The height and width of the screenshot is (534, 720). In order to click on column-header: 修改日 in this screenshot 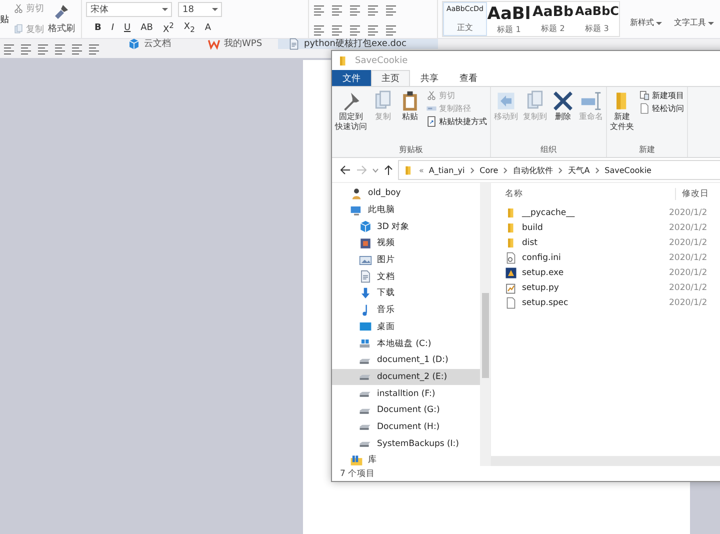, I will do `click(692, 194)`.